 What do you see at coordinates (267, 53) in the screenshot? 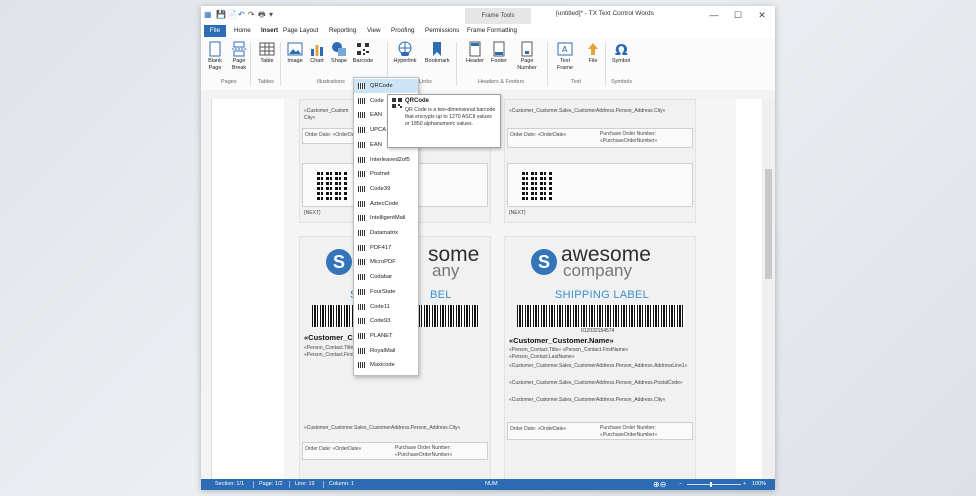
I see `table-button: Table` at bounding box center [267, 53].